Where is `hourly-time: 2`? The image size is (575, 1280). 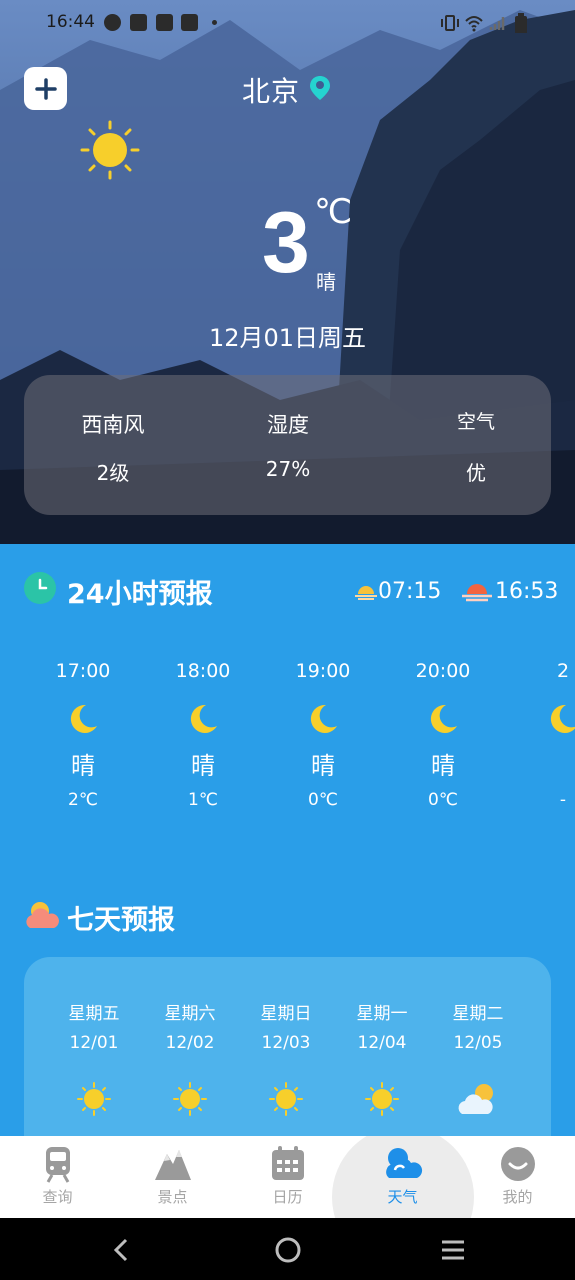 hourly-time: 2 is located at coordinates (563, 671).